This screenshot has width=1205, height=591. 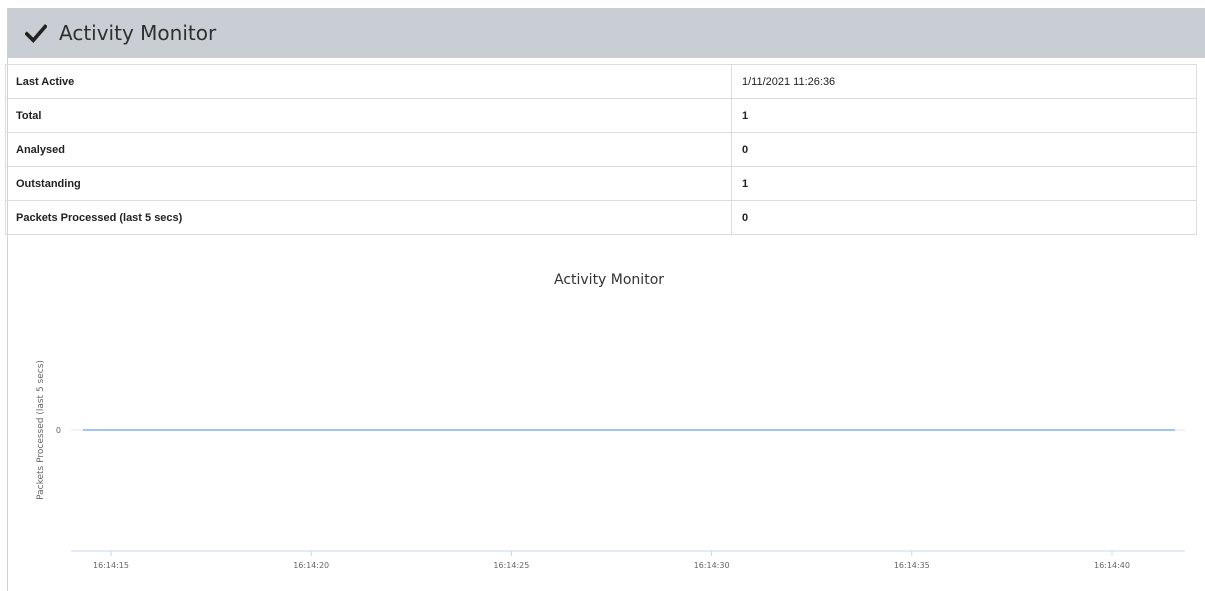 I want to click on table-row: Packets Processed (last 5 secs) 0, so click(x=601, y=217).